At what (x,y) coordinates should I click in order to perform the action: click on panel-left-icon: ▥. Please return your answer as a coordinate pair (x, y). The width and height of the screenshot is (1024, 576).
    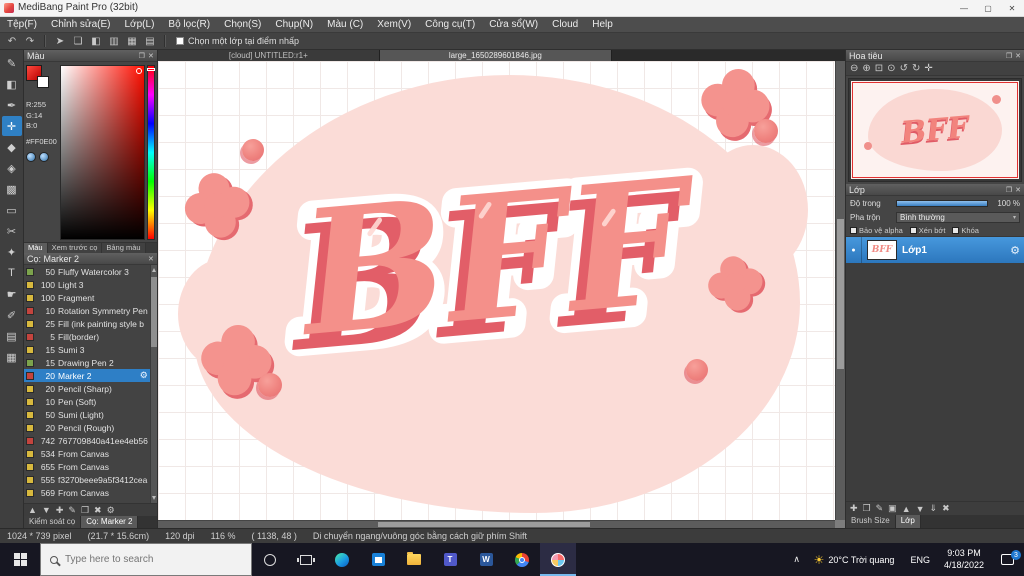
    Looking at the image, I should click on (114, 41).